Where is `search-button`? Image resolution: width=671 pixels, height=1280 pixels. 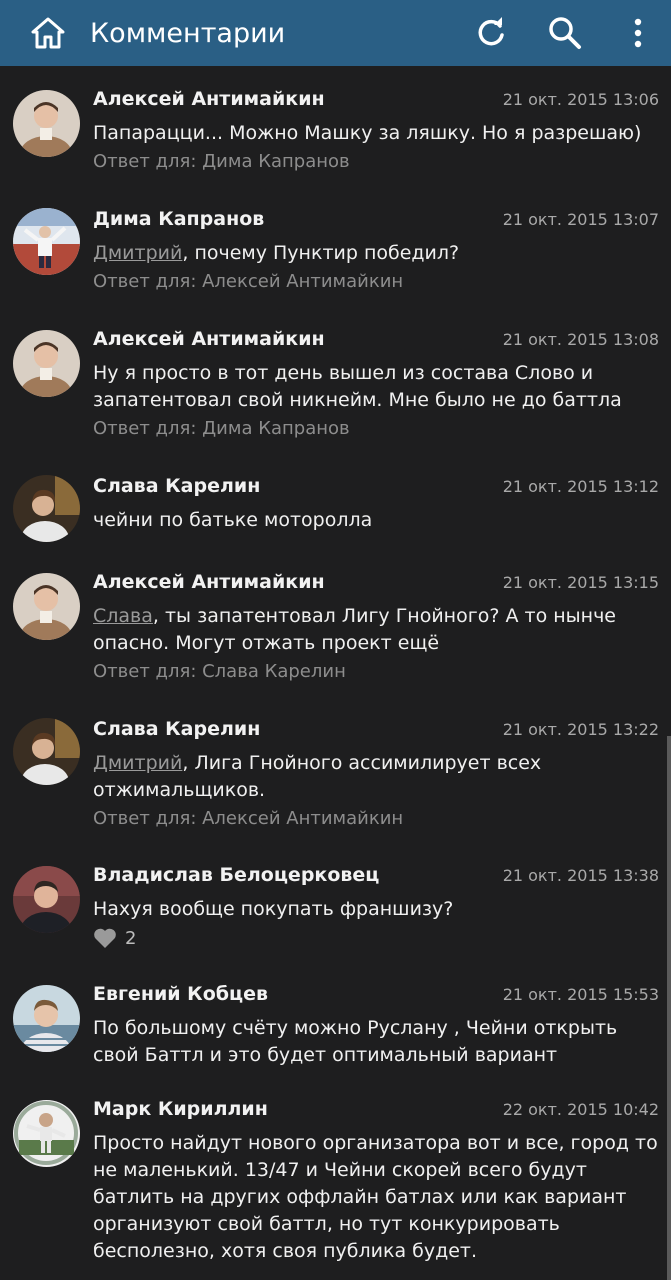 search-button is located at coordinates (565, 33).